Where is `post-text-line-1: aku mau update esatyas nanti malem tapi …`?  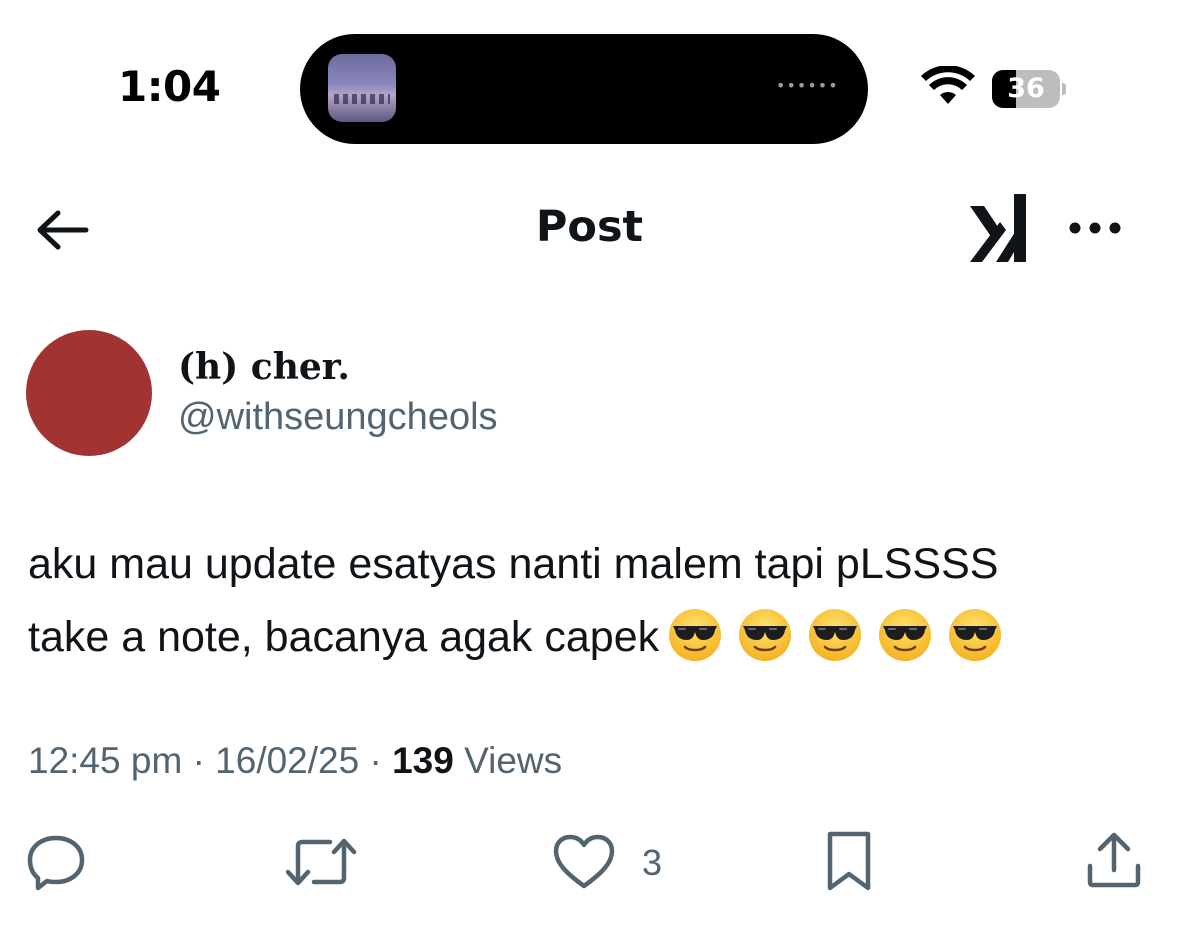 post-text-line-1: aku mau update esatyas nanti malem tapi … is located at coordinates (513, 564).